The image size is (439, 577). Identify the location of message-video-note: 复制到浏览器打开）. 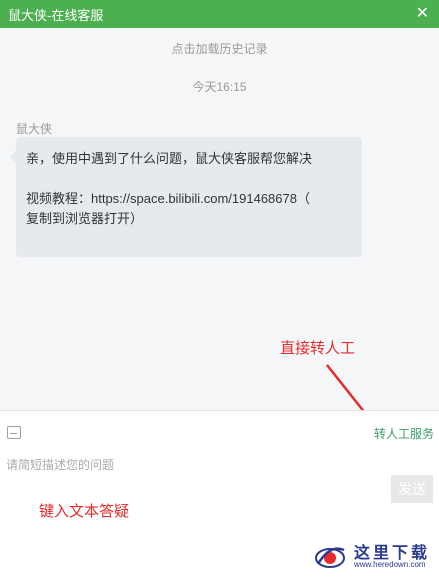
(85, 218).